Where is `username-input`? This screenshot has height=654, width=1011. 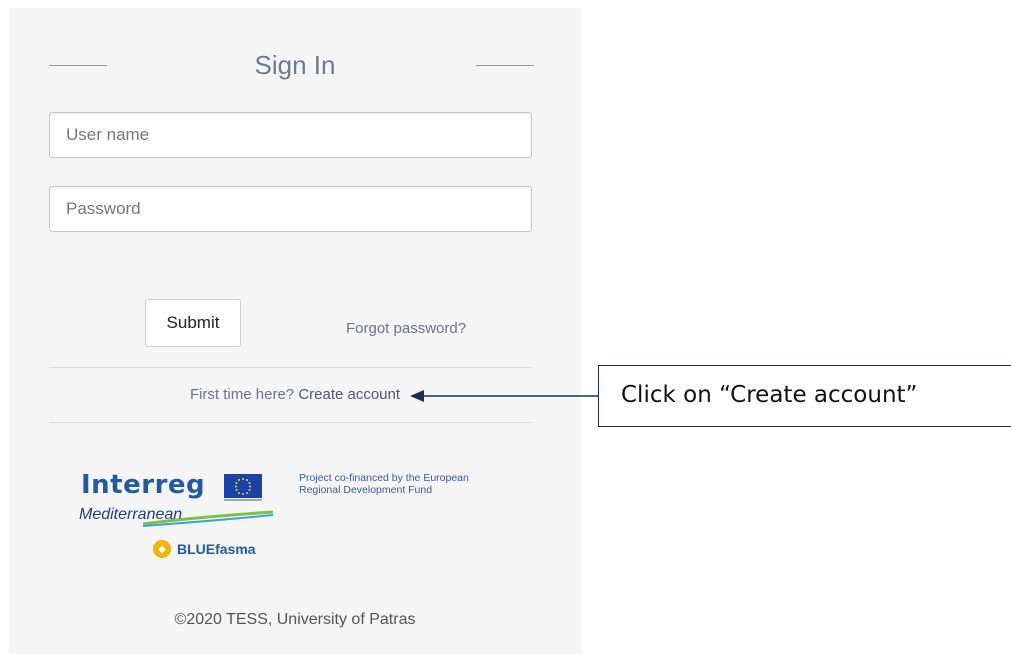 username-input is located at coordinates (290, 135).